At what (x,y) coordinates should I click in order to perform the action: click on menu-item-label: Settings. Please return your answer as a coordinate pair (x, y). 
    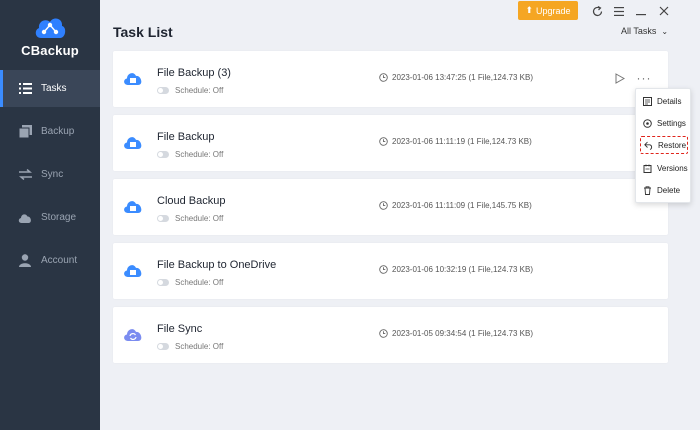
    Looking at the image, I should click on (671, 123).